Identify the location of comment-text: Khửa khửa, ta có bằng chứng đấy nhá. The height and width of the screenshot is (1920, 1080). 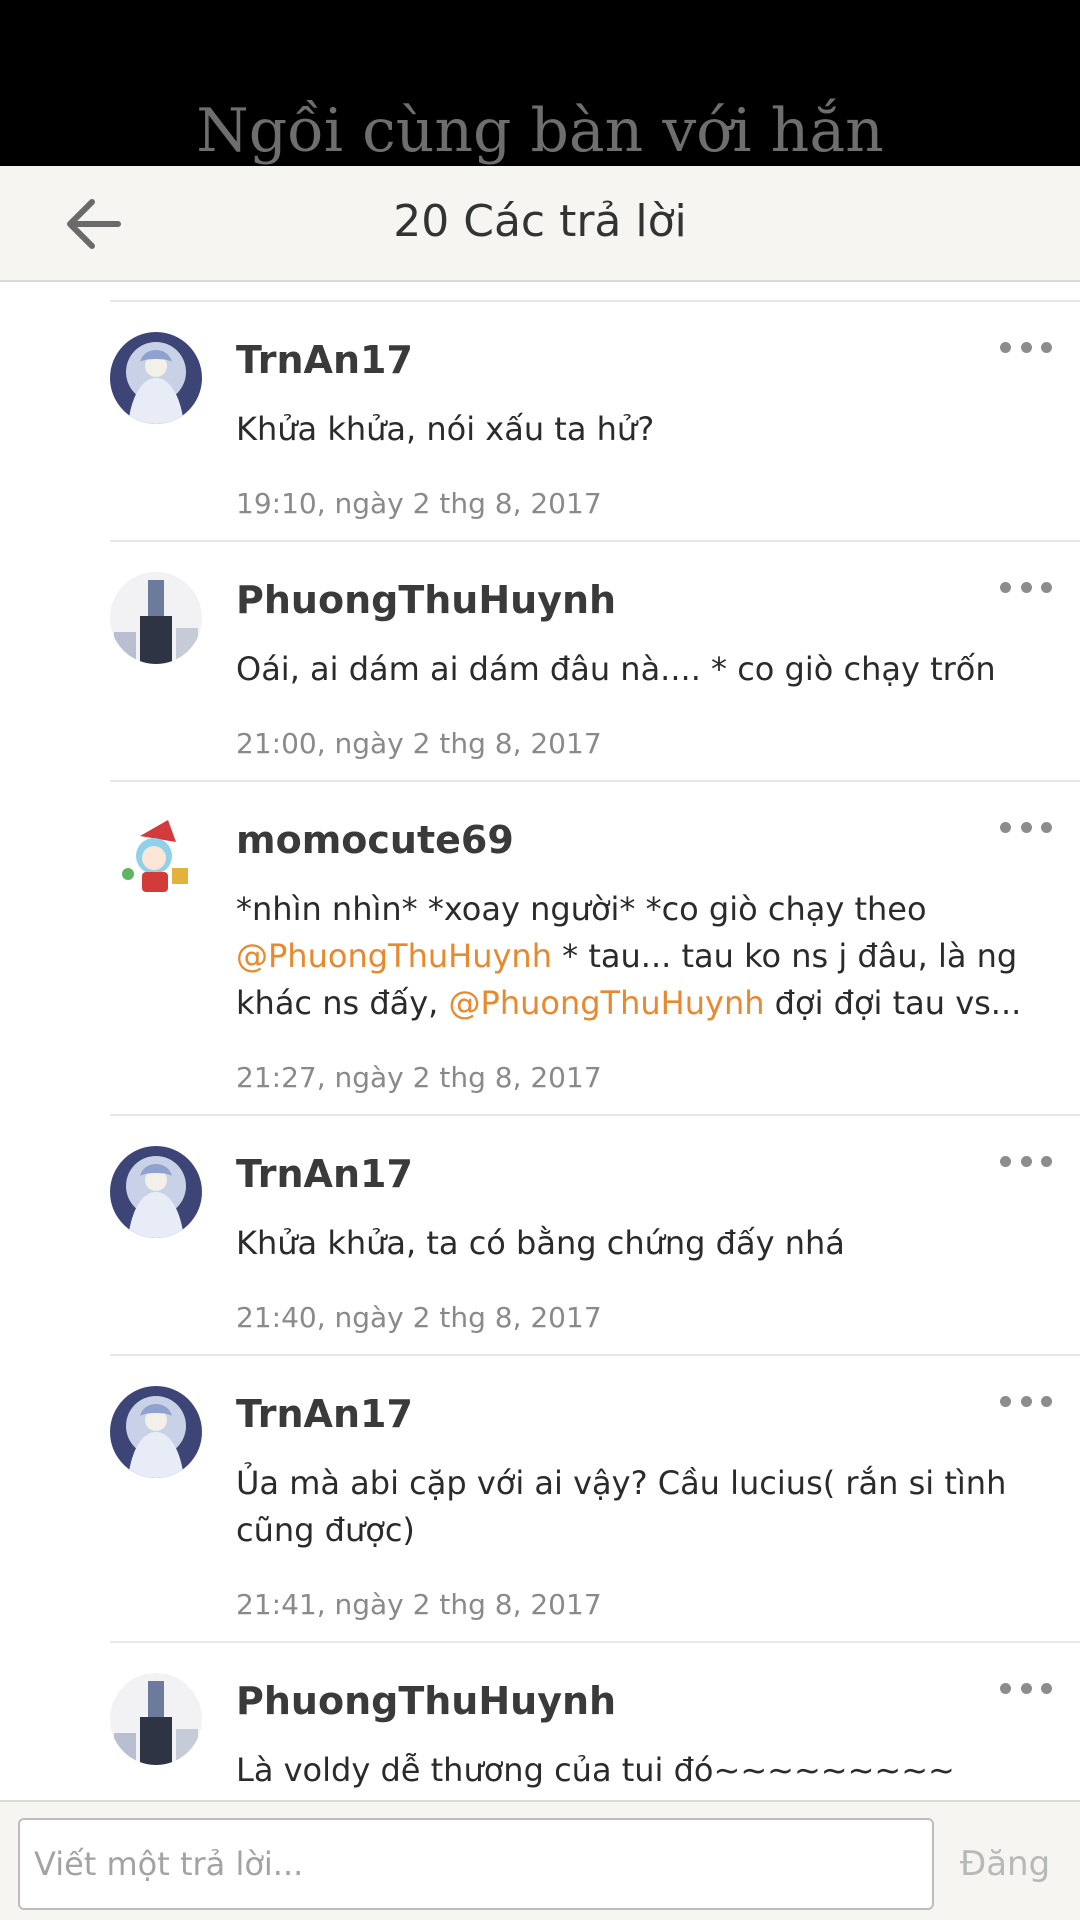
(540, 1243).